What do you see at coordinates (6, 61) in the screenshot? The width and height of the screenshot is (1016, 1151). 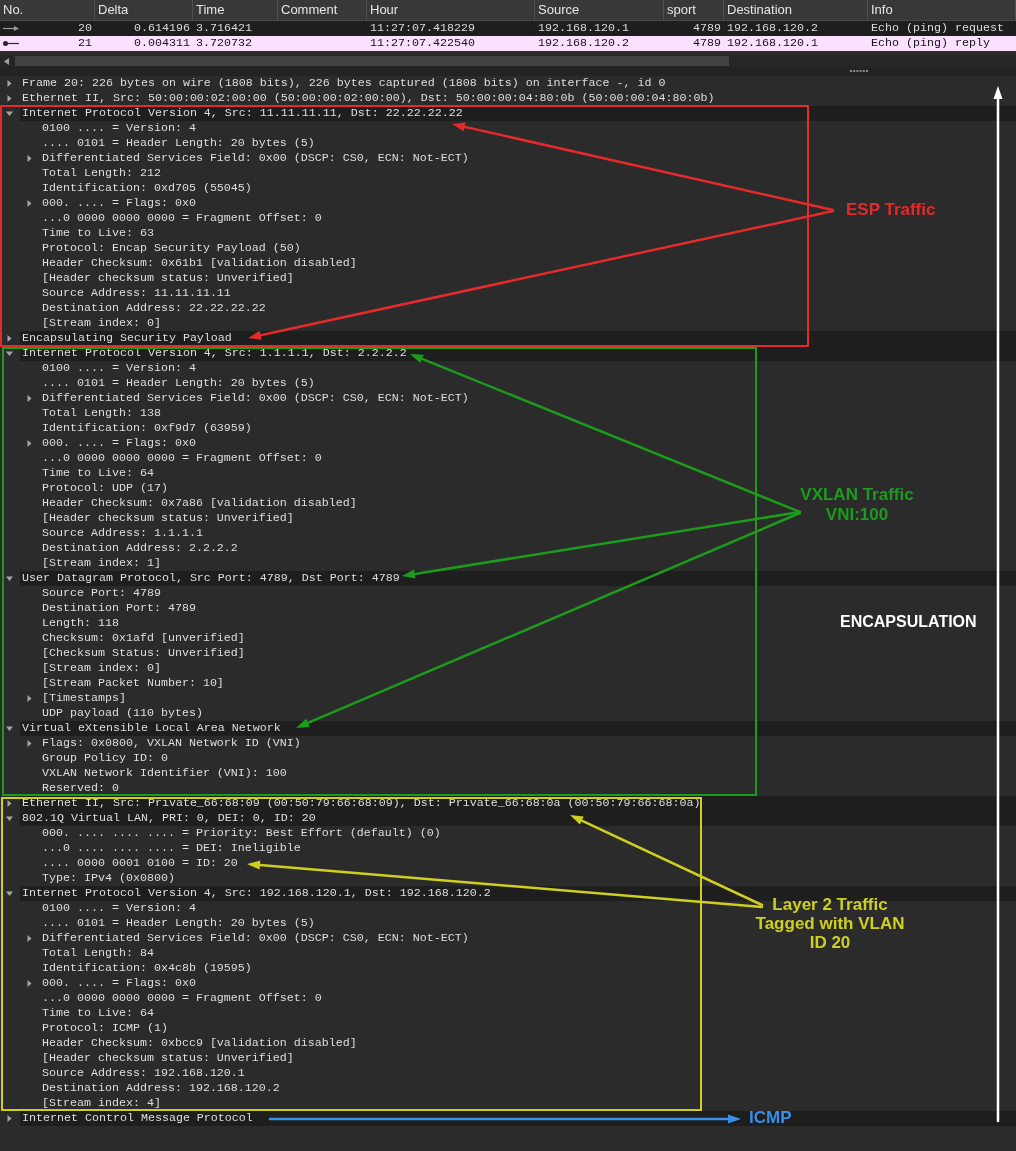 I see `scroll-left-icon` at bounding box center [6, 61].